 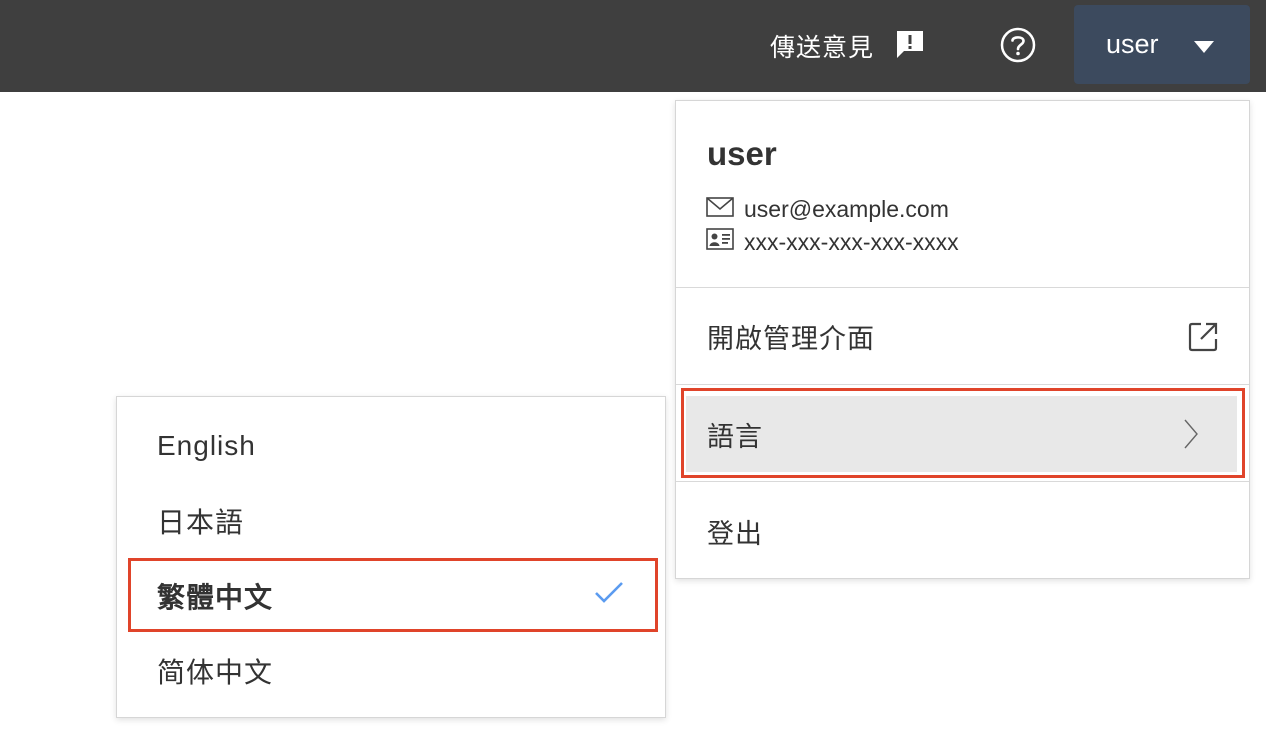 I want to click on top-bar: 傳送意見 user, so click(x=633, y=46).